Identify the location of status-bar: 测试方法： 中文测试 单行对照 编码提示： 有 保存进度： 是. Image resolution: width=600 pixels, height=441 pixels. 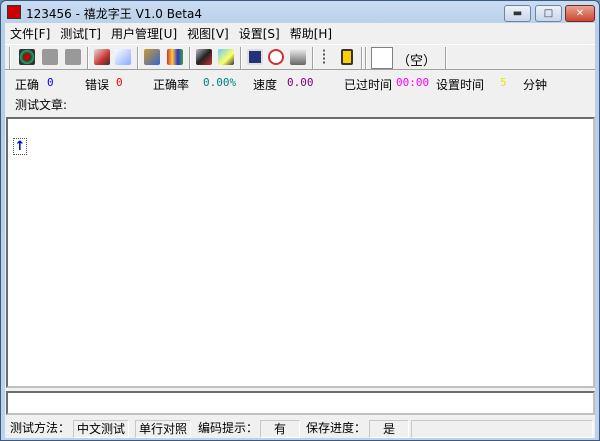
(300, 428).